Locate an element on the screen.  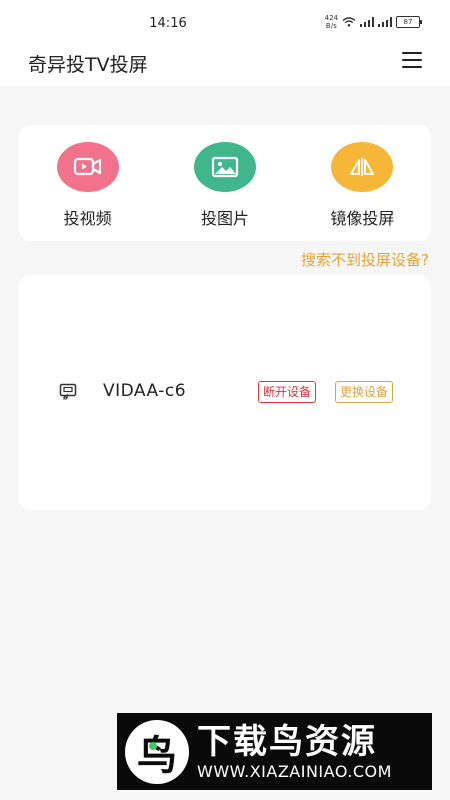
wifi-icon is located at coordinates (349, 22).